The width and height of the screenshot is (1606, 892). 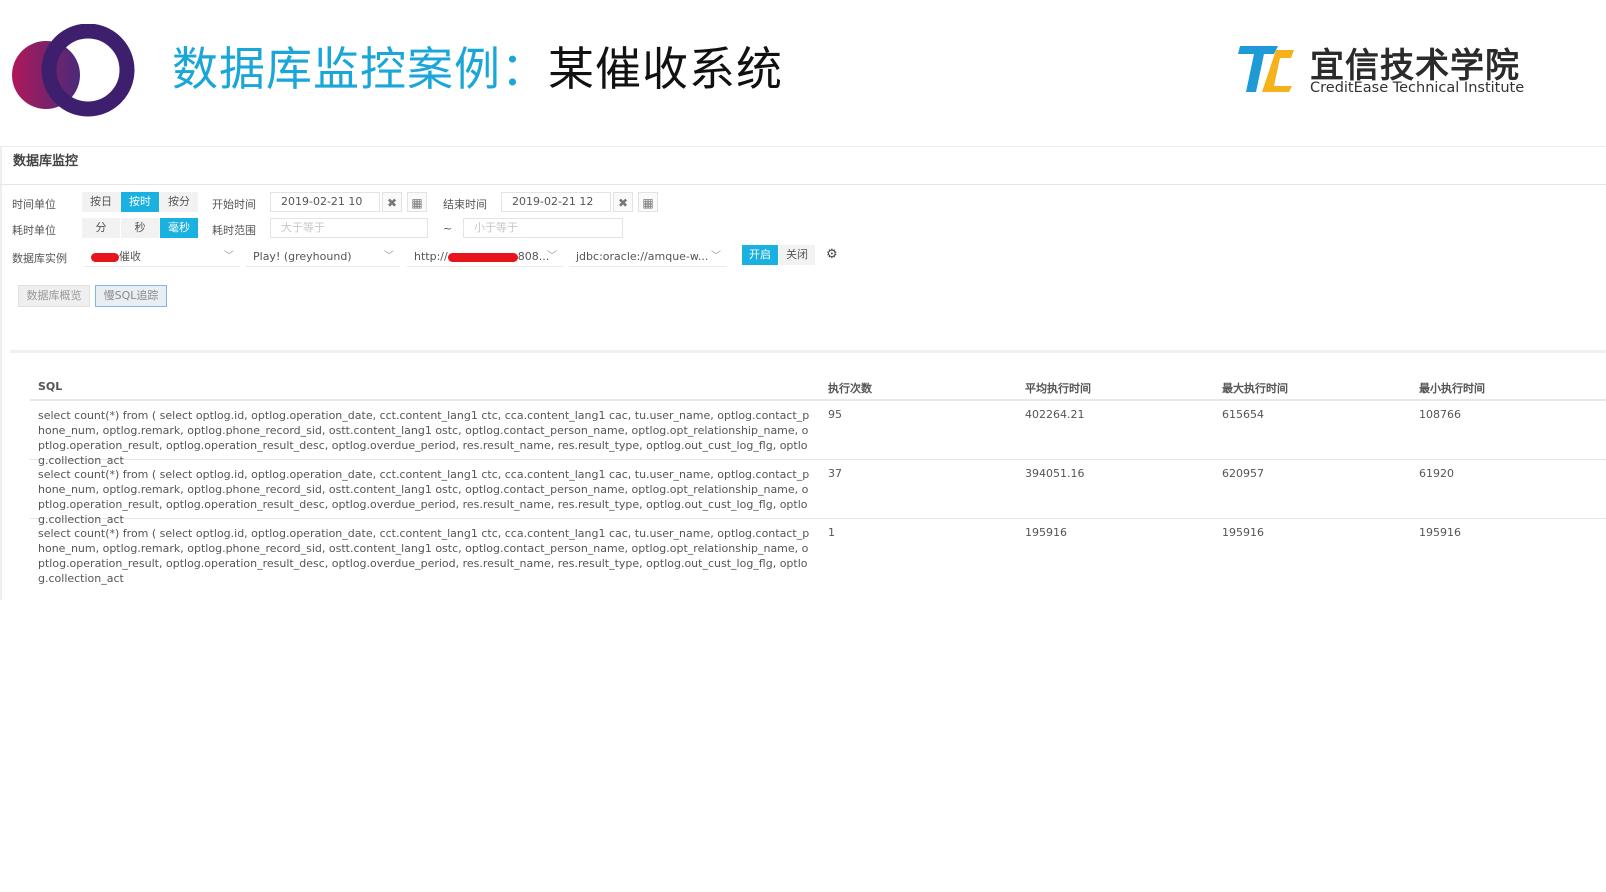 I want to click on brand-logo: 宜信技术学院 CreditEase Technical Institute, so click(x=1388, y=69).